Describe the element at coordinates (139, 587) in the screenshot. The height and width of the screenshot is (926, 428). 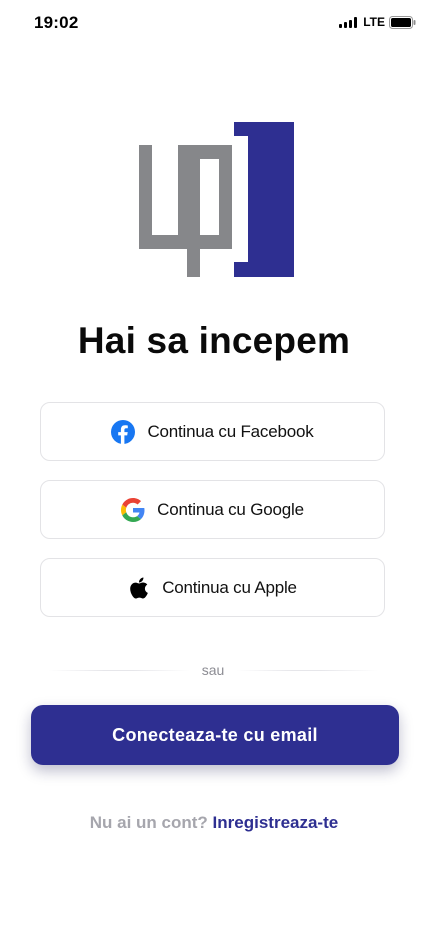
I see `apple-icon` at that location.